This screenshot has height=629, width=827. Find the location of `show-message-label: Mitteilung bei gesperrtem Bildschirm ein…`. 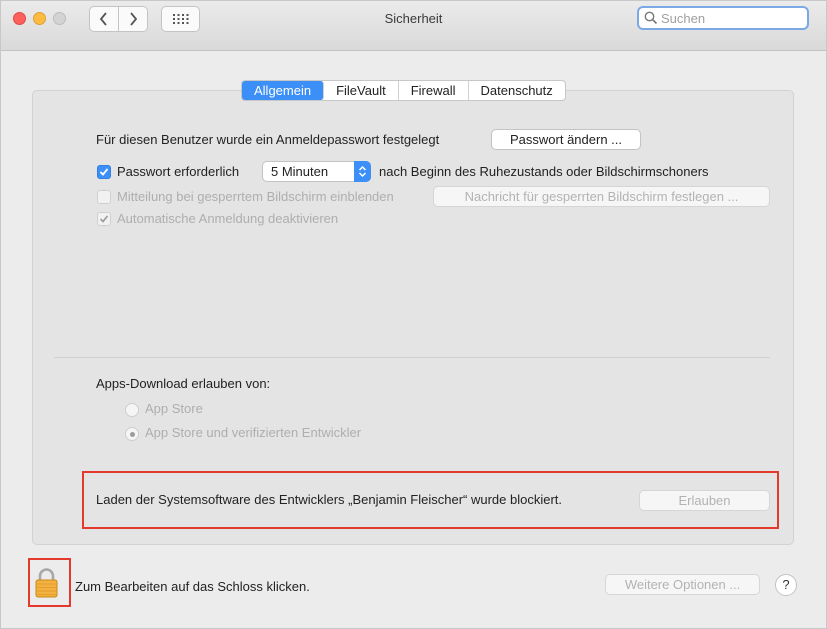

show-message-label: Mitteilung bei gesperrtem Bildschirm ein… is located at coordinates (255, 196).